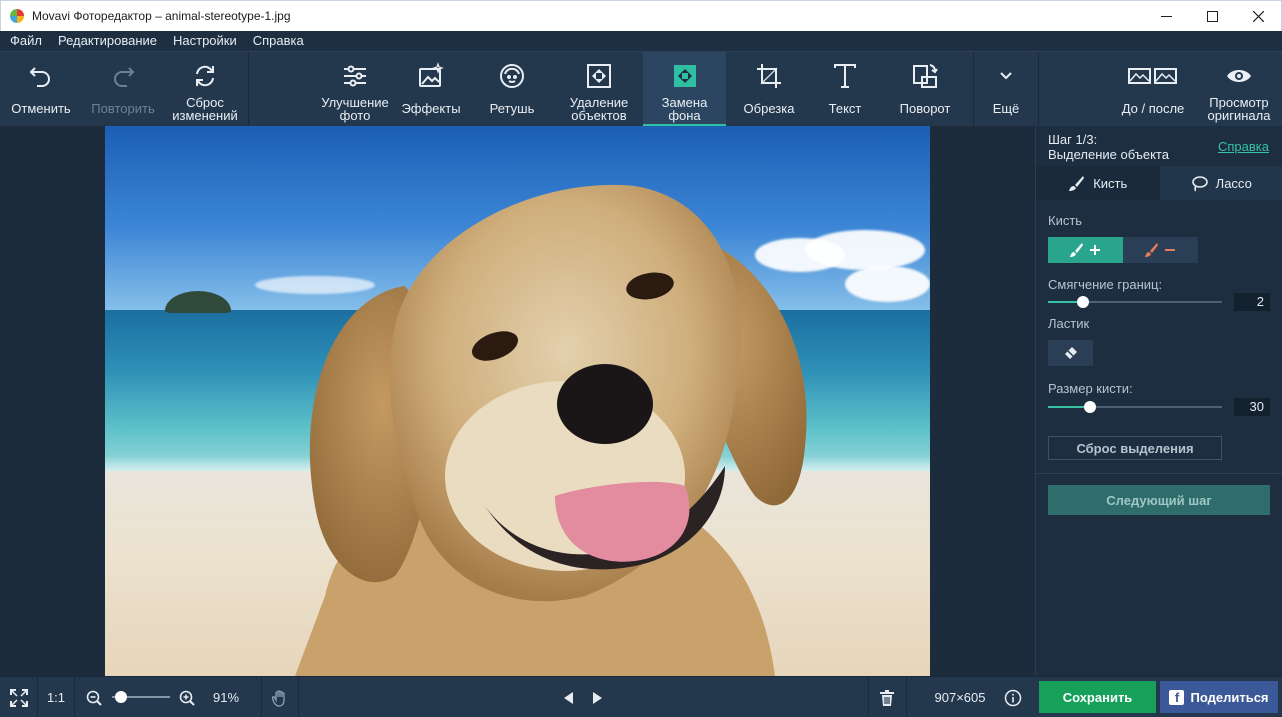 The image size is (1282, 717). Describe the element at coordinates (278, 41) in the screenshot. I see `menu-help: Справка` at that location.